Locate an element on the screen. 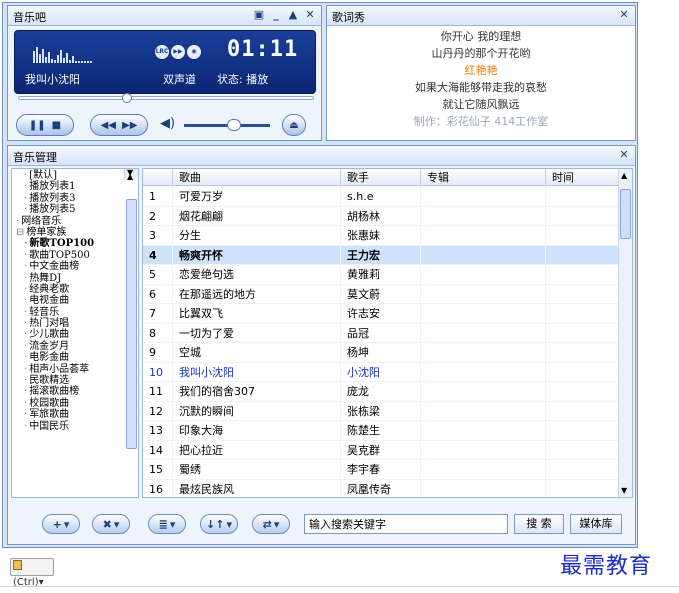 This screenshot has height=593, width=679. row-number: 2 is located at coordinates (158, 216).